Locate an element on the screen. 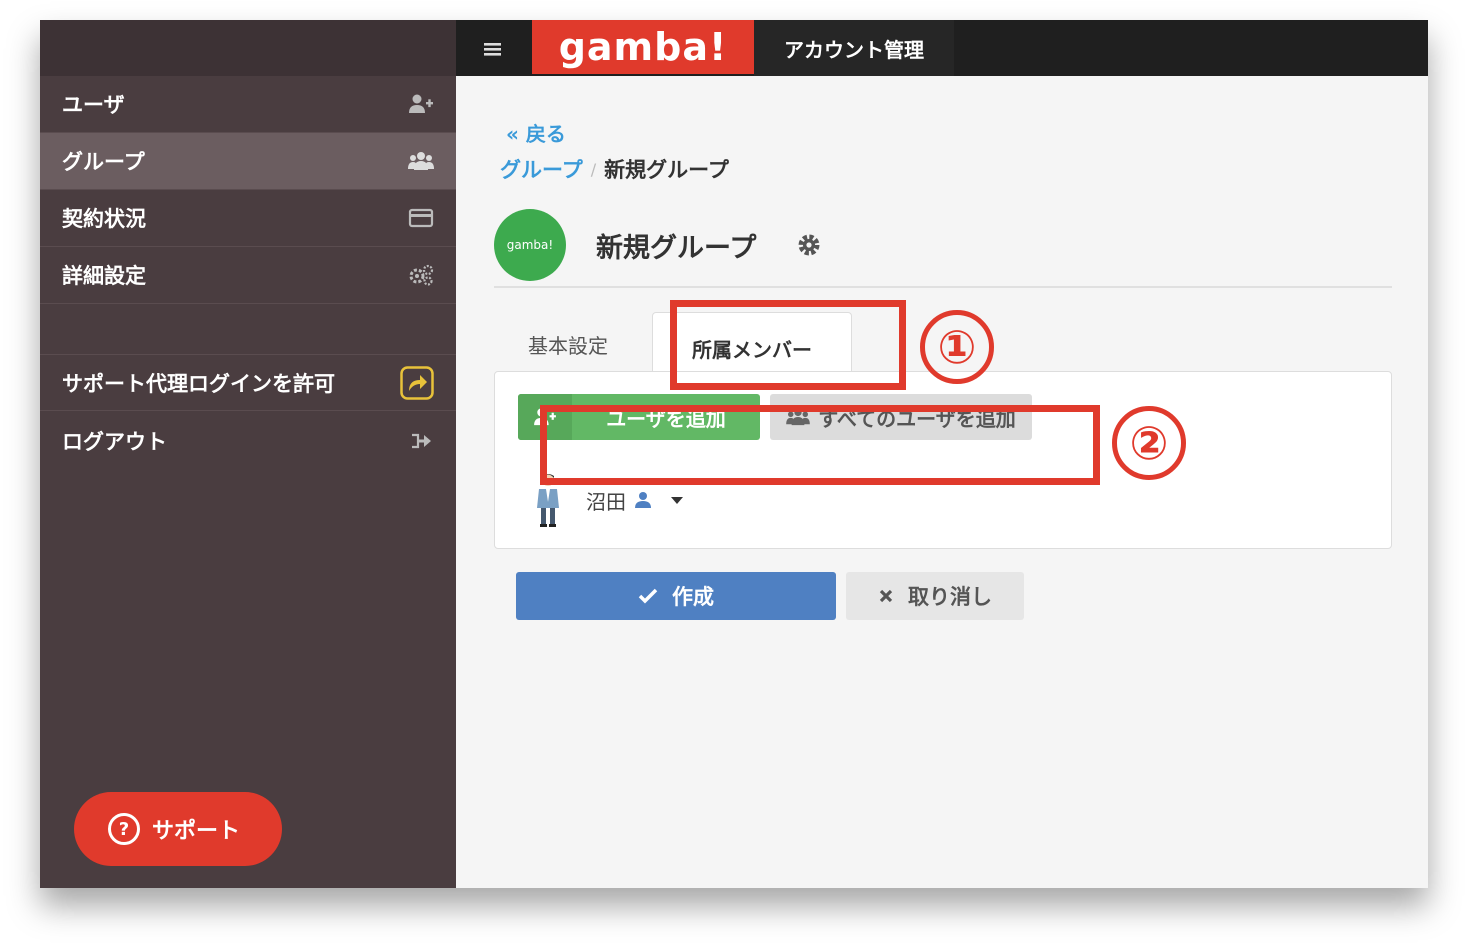 This screenshot has height=948, width=1468. gear-icon is located at coordinates (809, 245).